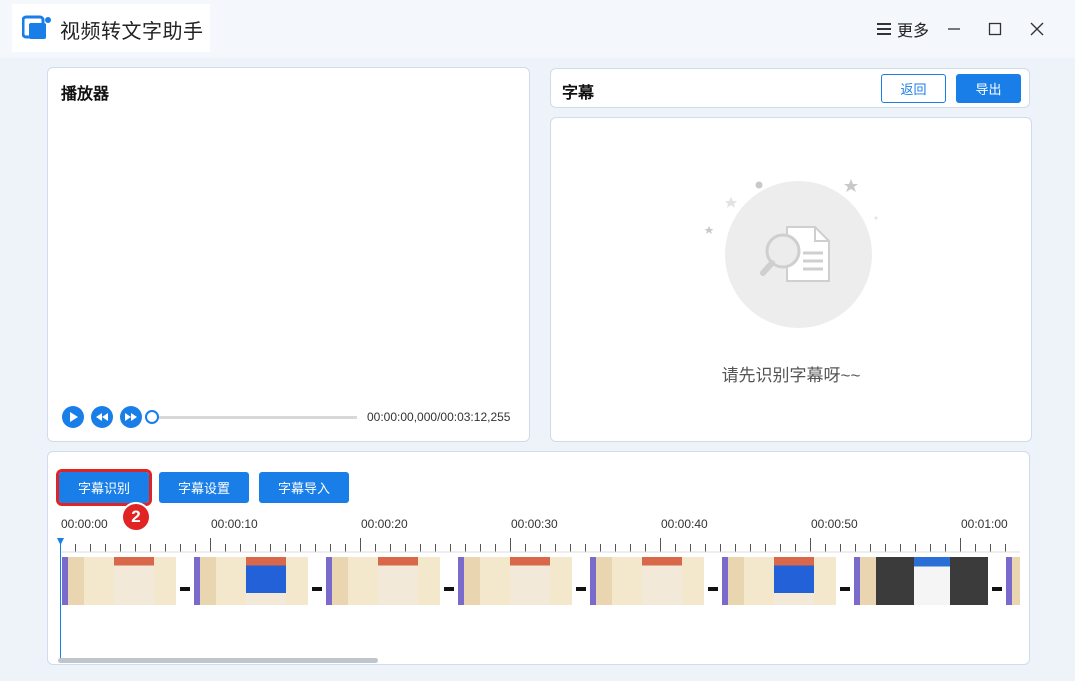  What do you see at coordinates (84, 524) in the screenshot?
I see `tick-label: 00:00:00` at bounding box center [84, 524].